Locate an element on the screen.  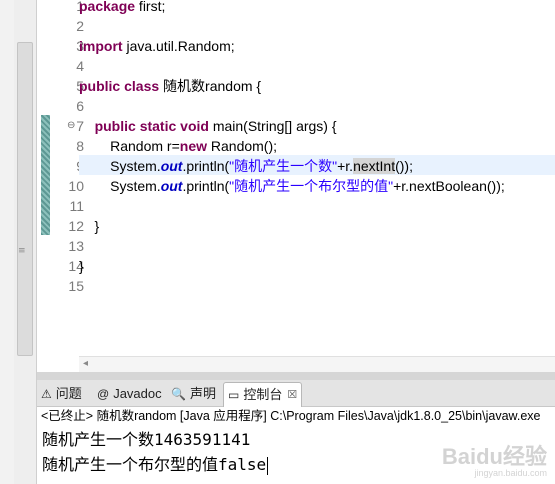
tab-console: ▭ 控制台 ☒ is located at coordinates (263, 394).